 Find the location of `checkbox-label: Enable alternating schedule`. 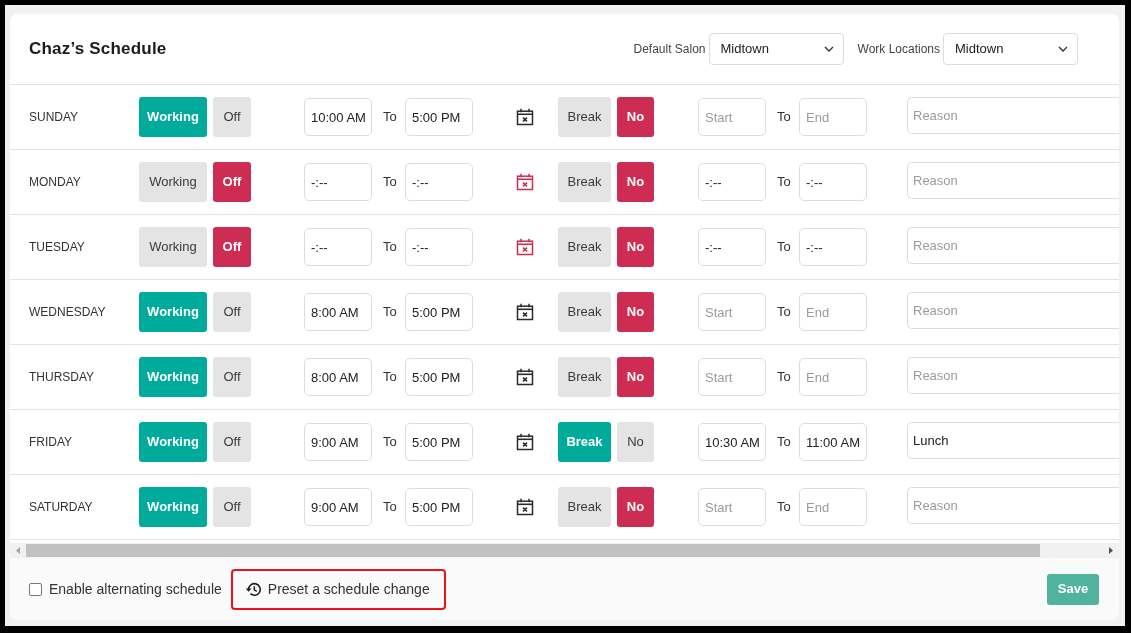

checkbox-label: Enable alternating schedule is located at coordinates (135, 589).